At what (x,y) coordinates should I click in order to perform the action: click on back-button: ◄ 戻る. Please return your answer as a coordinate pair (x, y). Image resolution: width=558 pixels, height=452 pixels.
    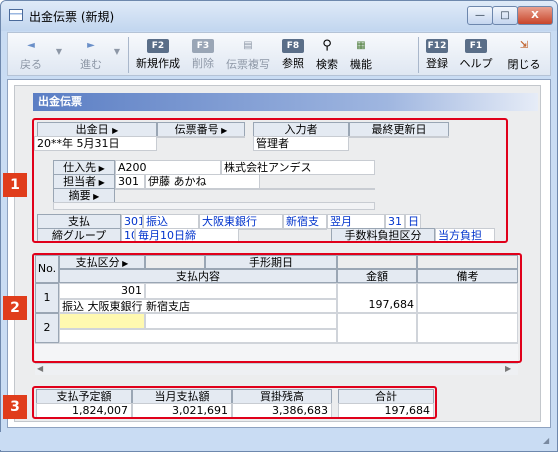
    Looking at the image, I should click on (31, 55).